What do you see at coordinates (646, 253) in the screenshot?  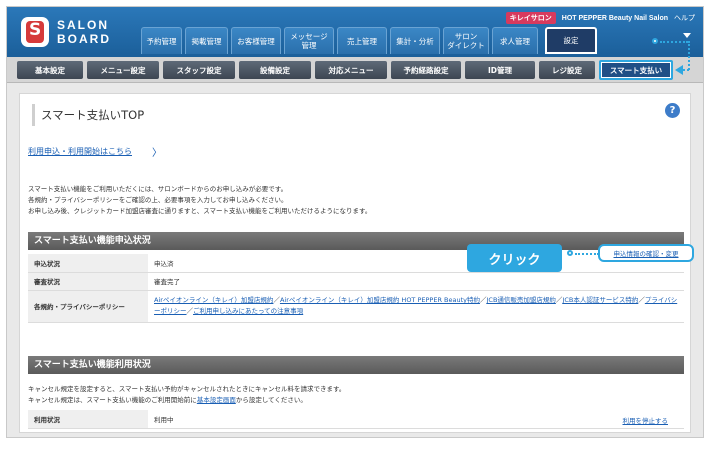 I see `check-application-link: 申込情報の確認・変更` at bounding box center [646, 253].